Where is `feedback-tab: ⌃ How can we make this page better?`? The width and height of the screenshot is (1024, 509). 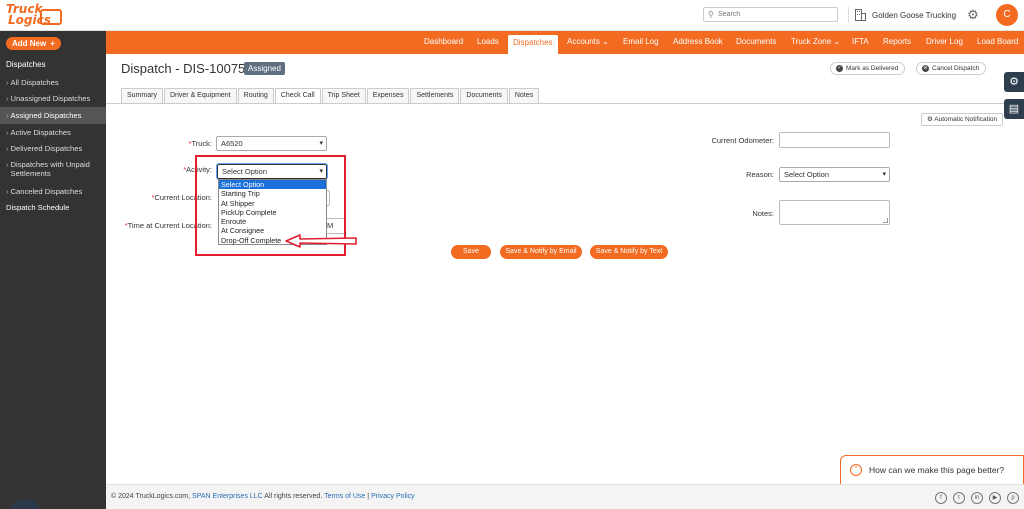 feedback-tab: ⌃ How can we make this page better? is located at coordinates (932, 469).